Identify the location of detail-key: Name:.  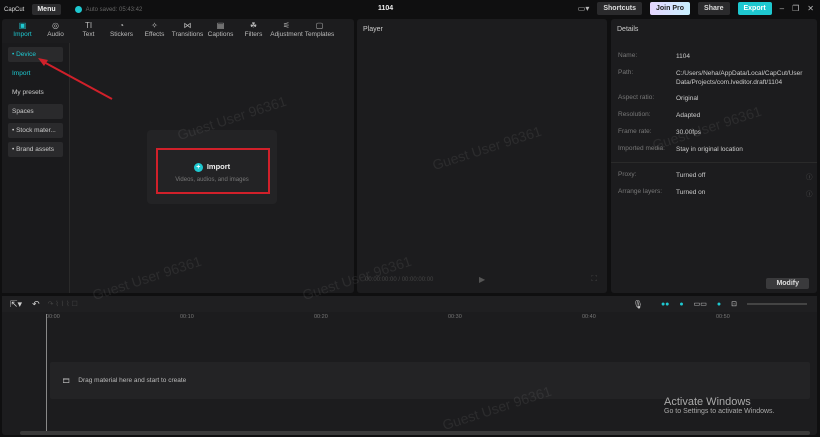
(628, 55).